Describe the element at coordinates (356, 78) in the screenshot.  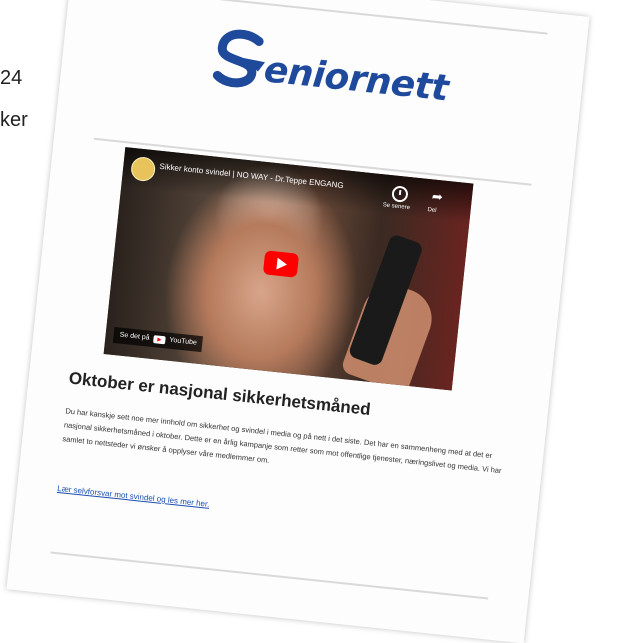
I see `brand-wordmark: eniornett` at that location.